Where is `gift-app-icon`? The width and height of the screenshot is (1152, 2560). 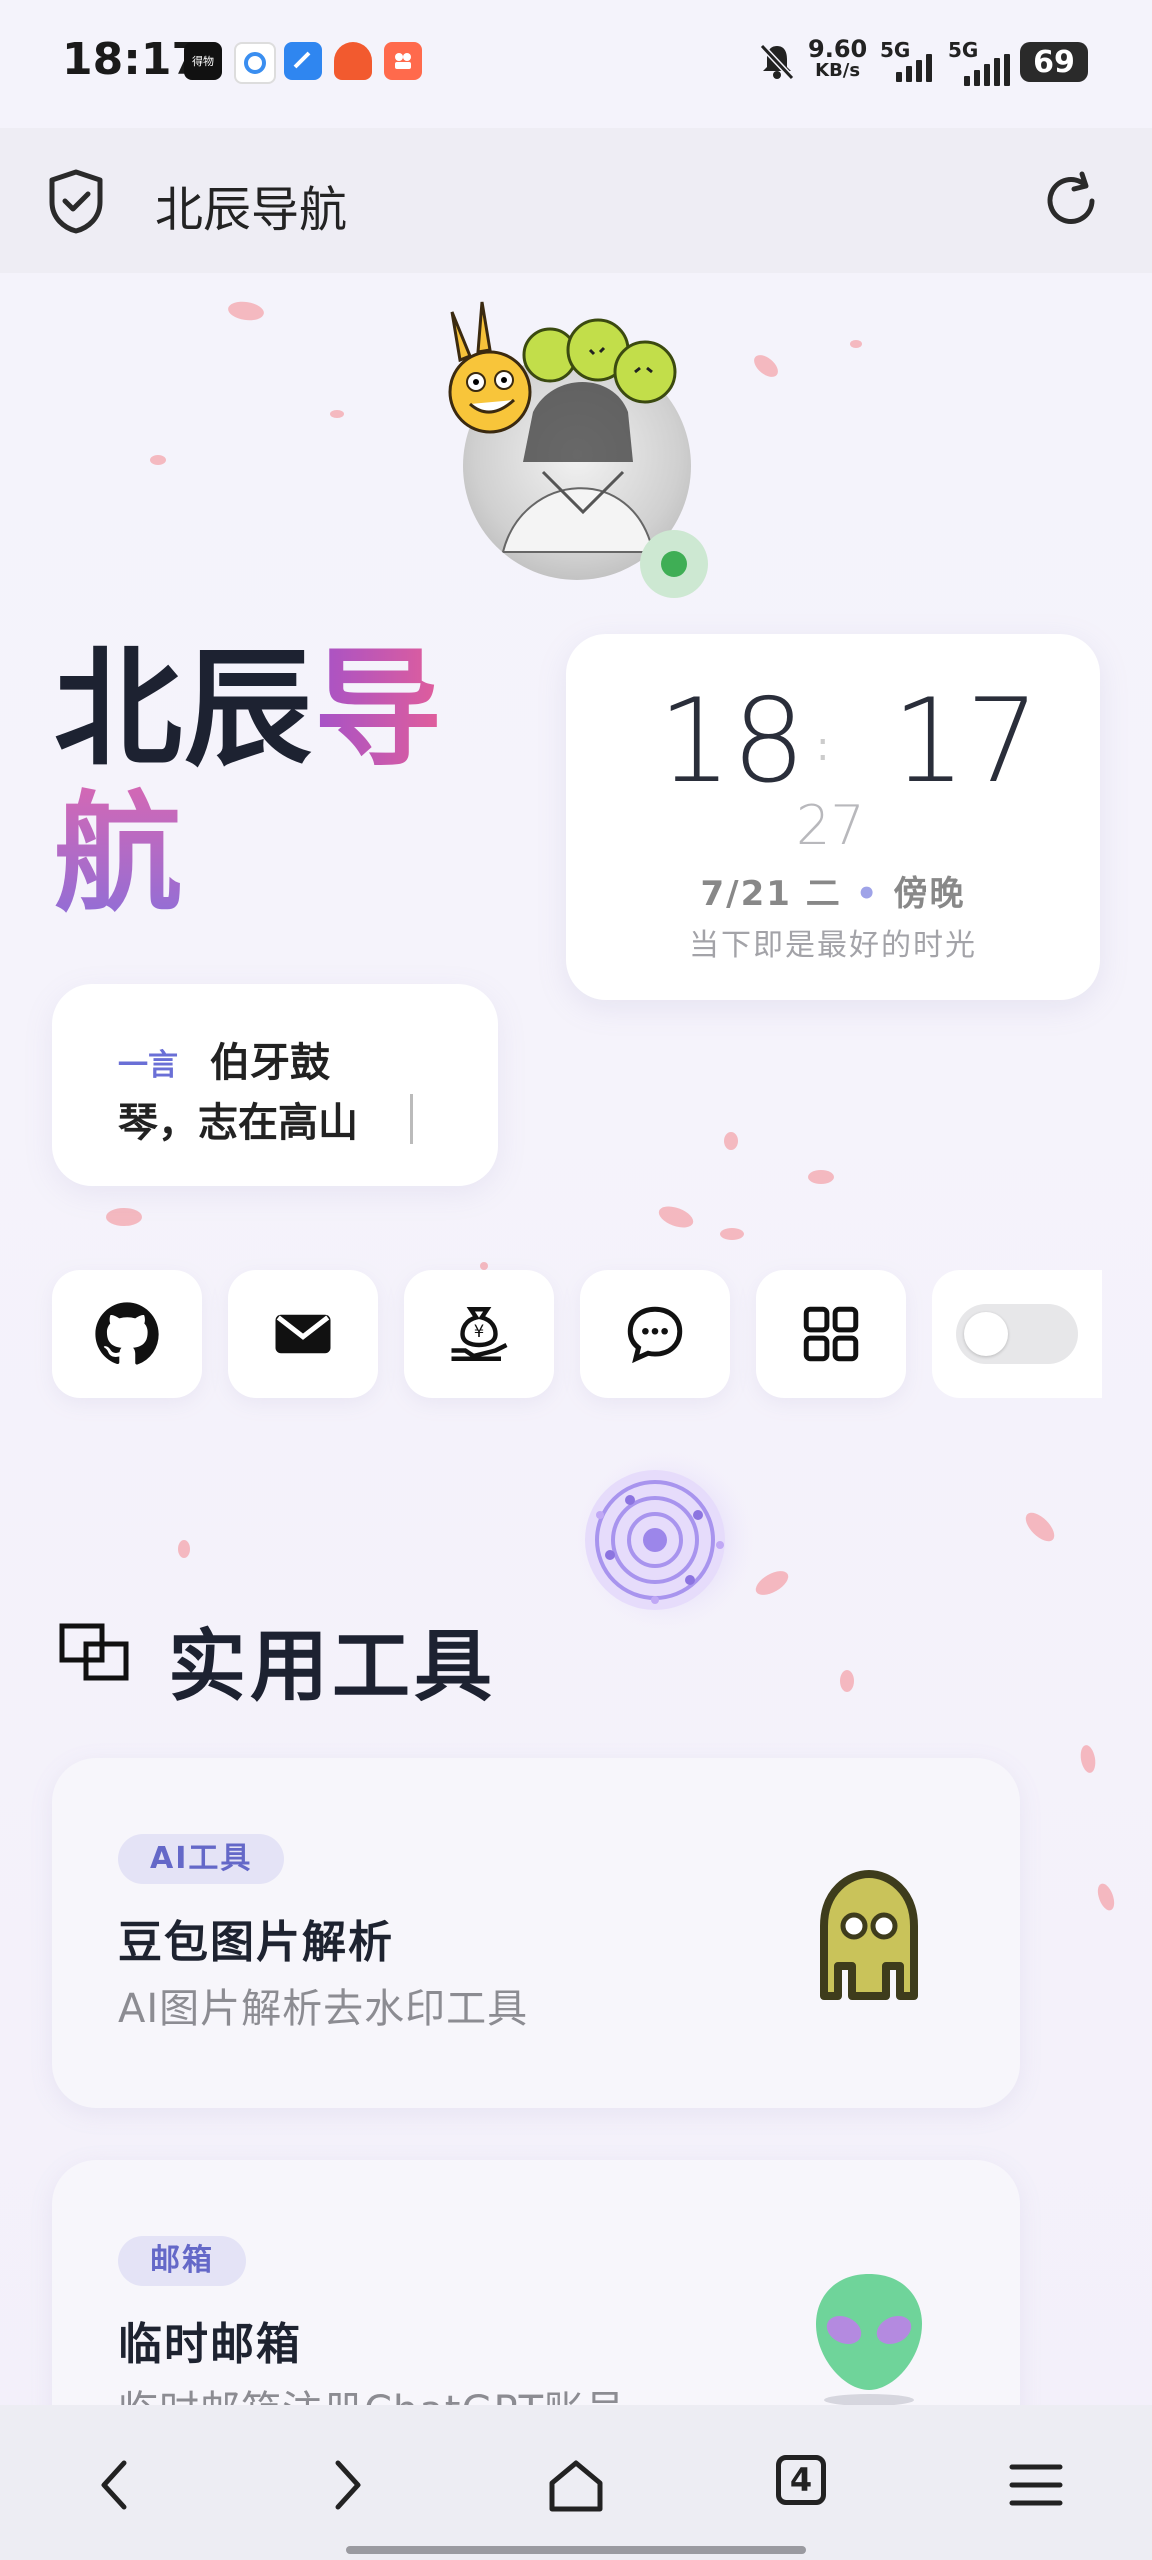 gift-app-icon is located at coordinates (353, 61).